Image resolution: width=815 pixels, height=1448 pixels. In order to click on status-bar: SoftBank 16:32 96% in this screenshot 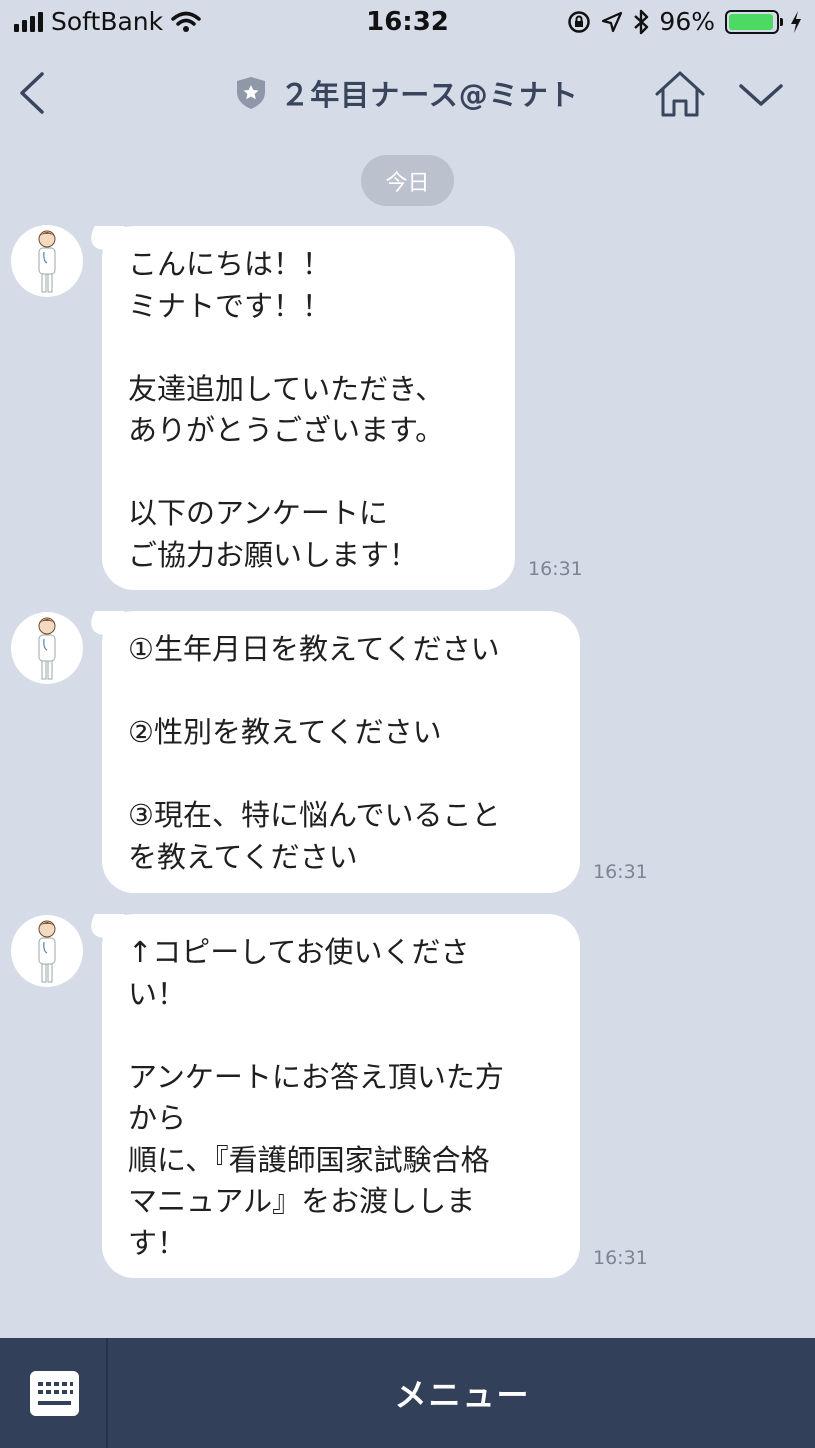, I will do `click(407, 22)`.